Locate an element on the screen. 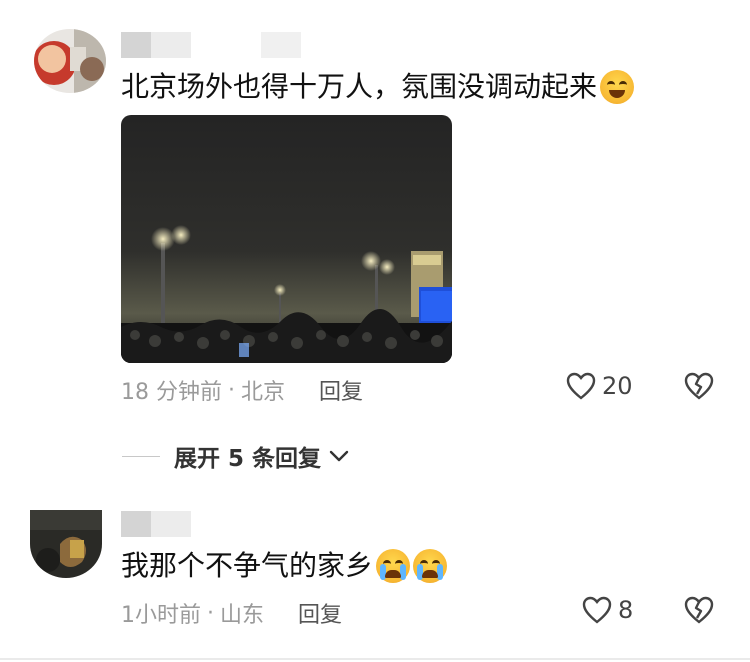 This screenshot has width=750, height=662. comment-text: 我那个不争气的家乡 is located at coordinates (284, 566).